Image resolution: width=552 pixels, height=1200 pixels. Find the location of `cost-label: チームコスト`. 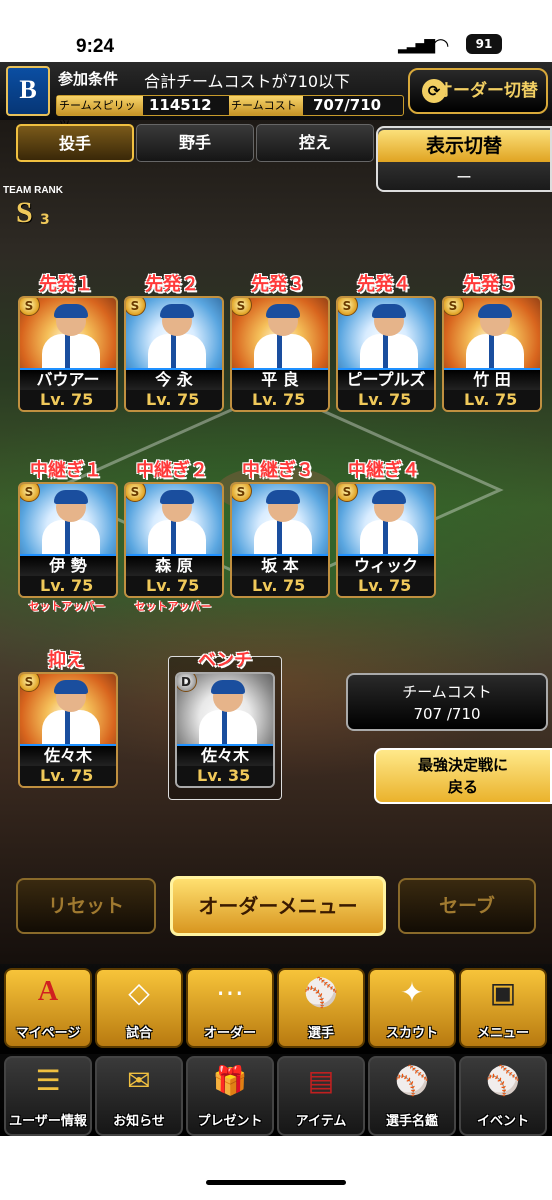

cost-label: チームコスト is located at coordinates (266, 105).